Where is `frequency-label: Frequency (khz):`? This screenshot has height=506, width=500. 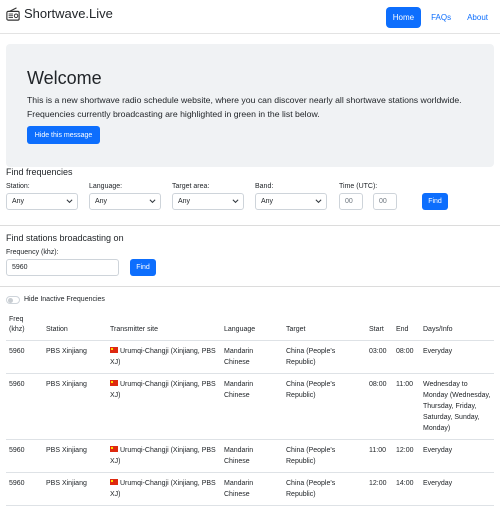
frequency-label: Frequency (khz): is located at coordinates (32, 252).